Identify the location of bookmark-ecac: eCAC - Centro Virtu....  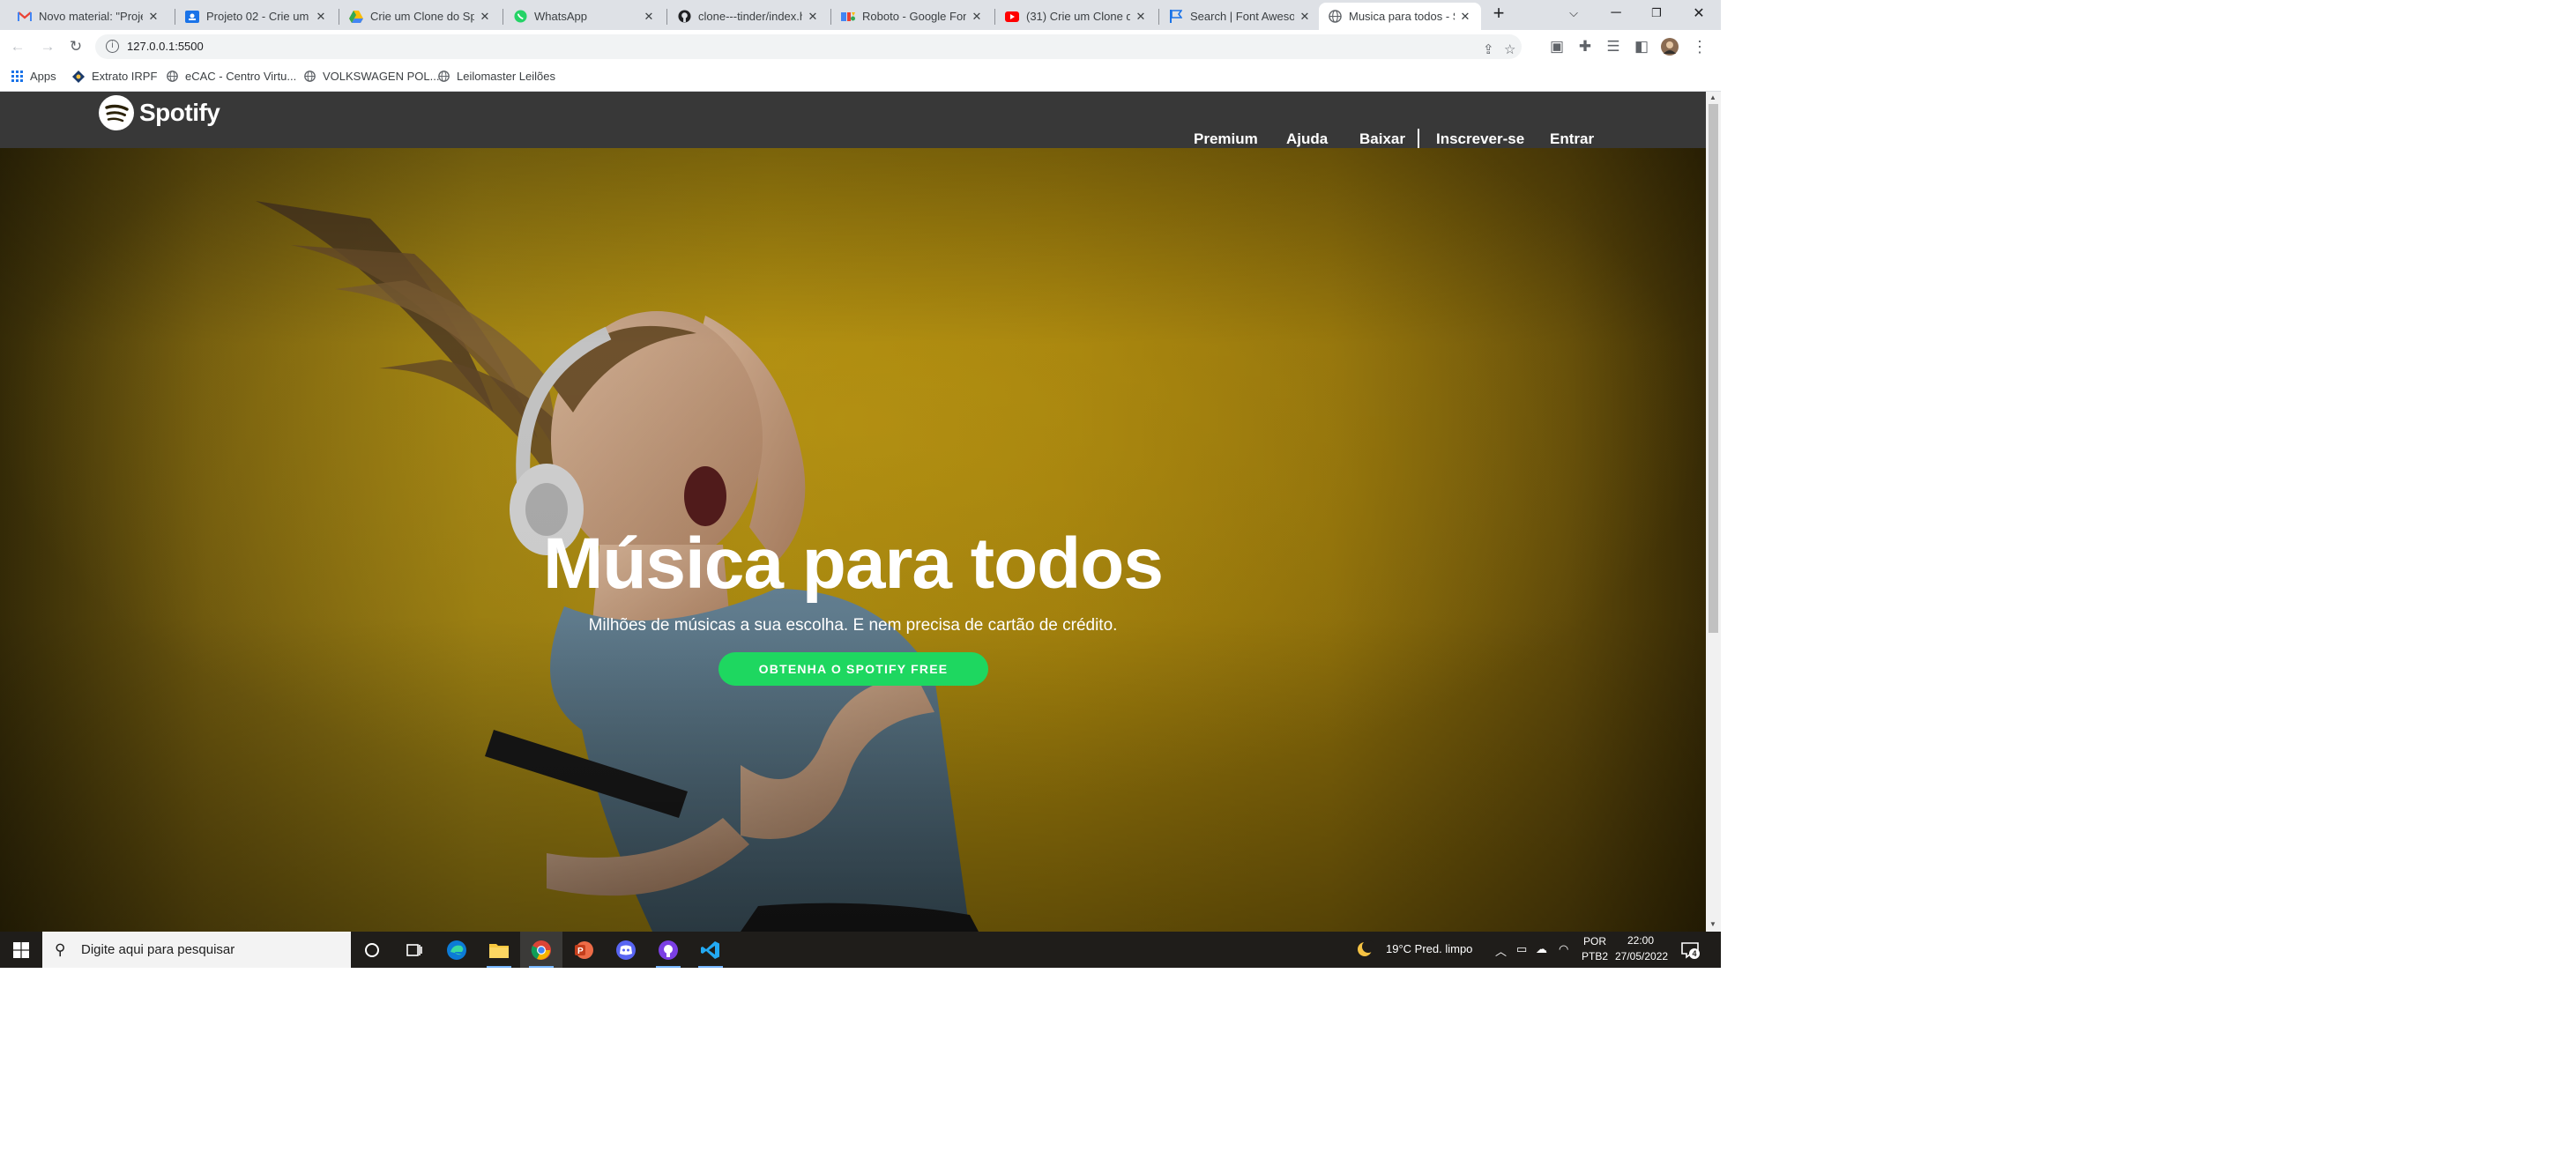
(231, 76).